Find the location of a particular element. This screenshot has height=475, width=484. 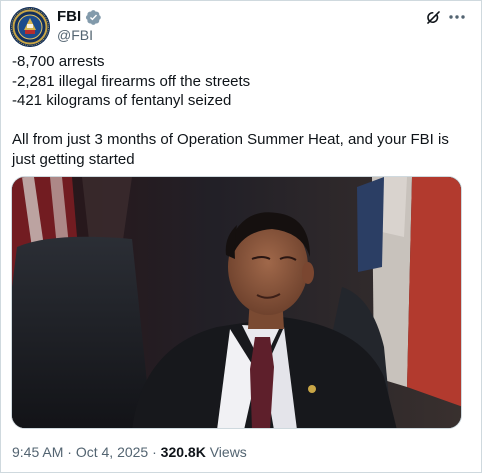

post-time: 9:45 AM is located at coordinates (37, 452).